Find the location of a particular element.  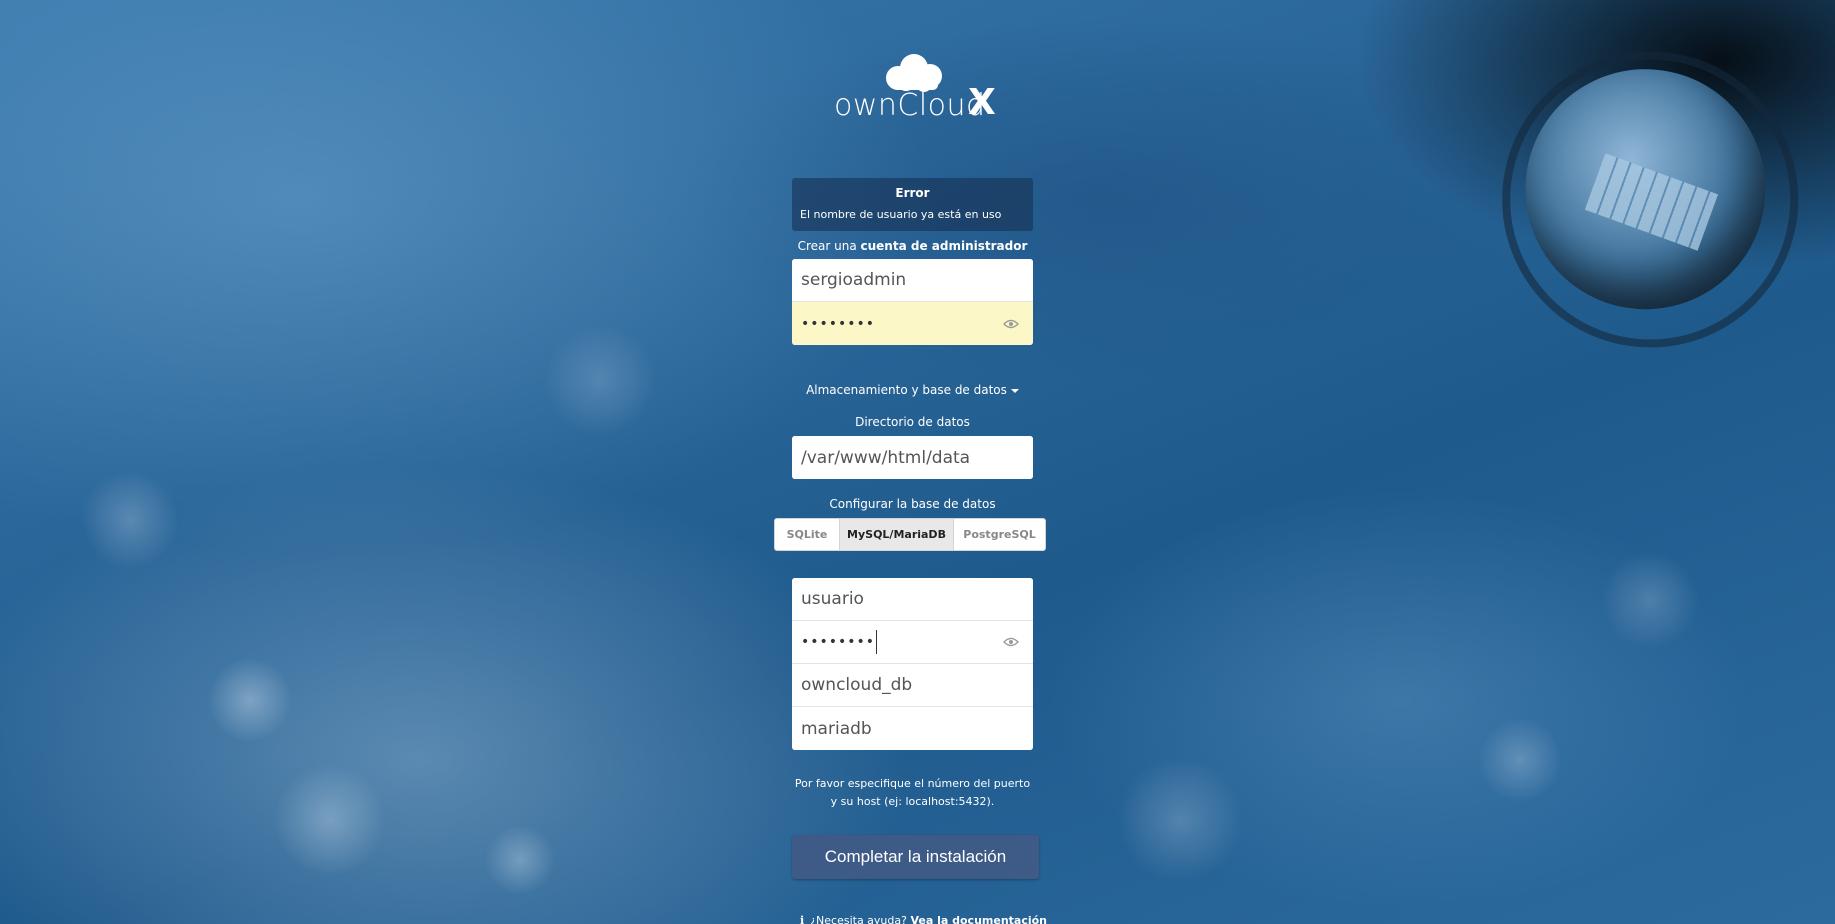

show-password-eye-icon is located at coordinates (1011, 324).